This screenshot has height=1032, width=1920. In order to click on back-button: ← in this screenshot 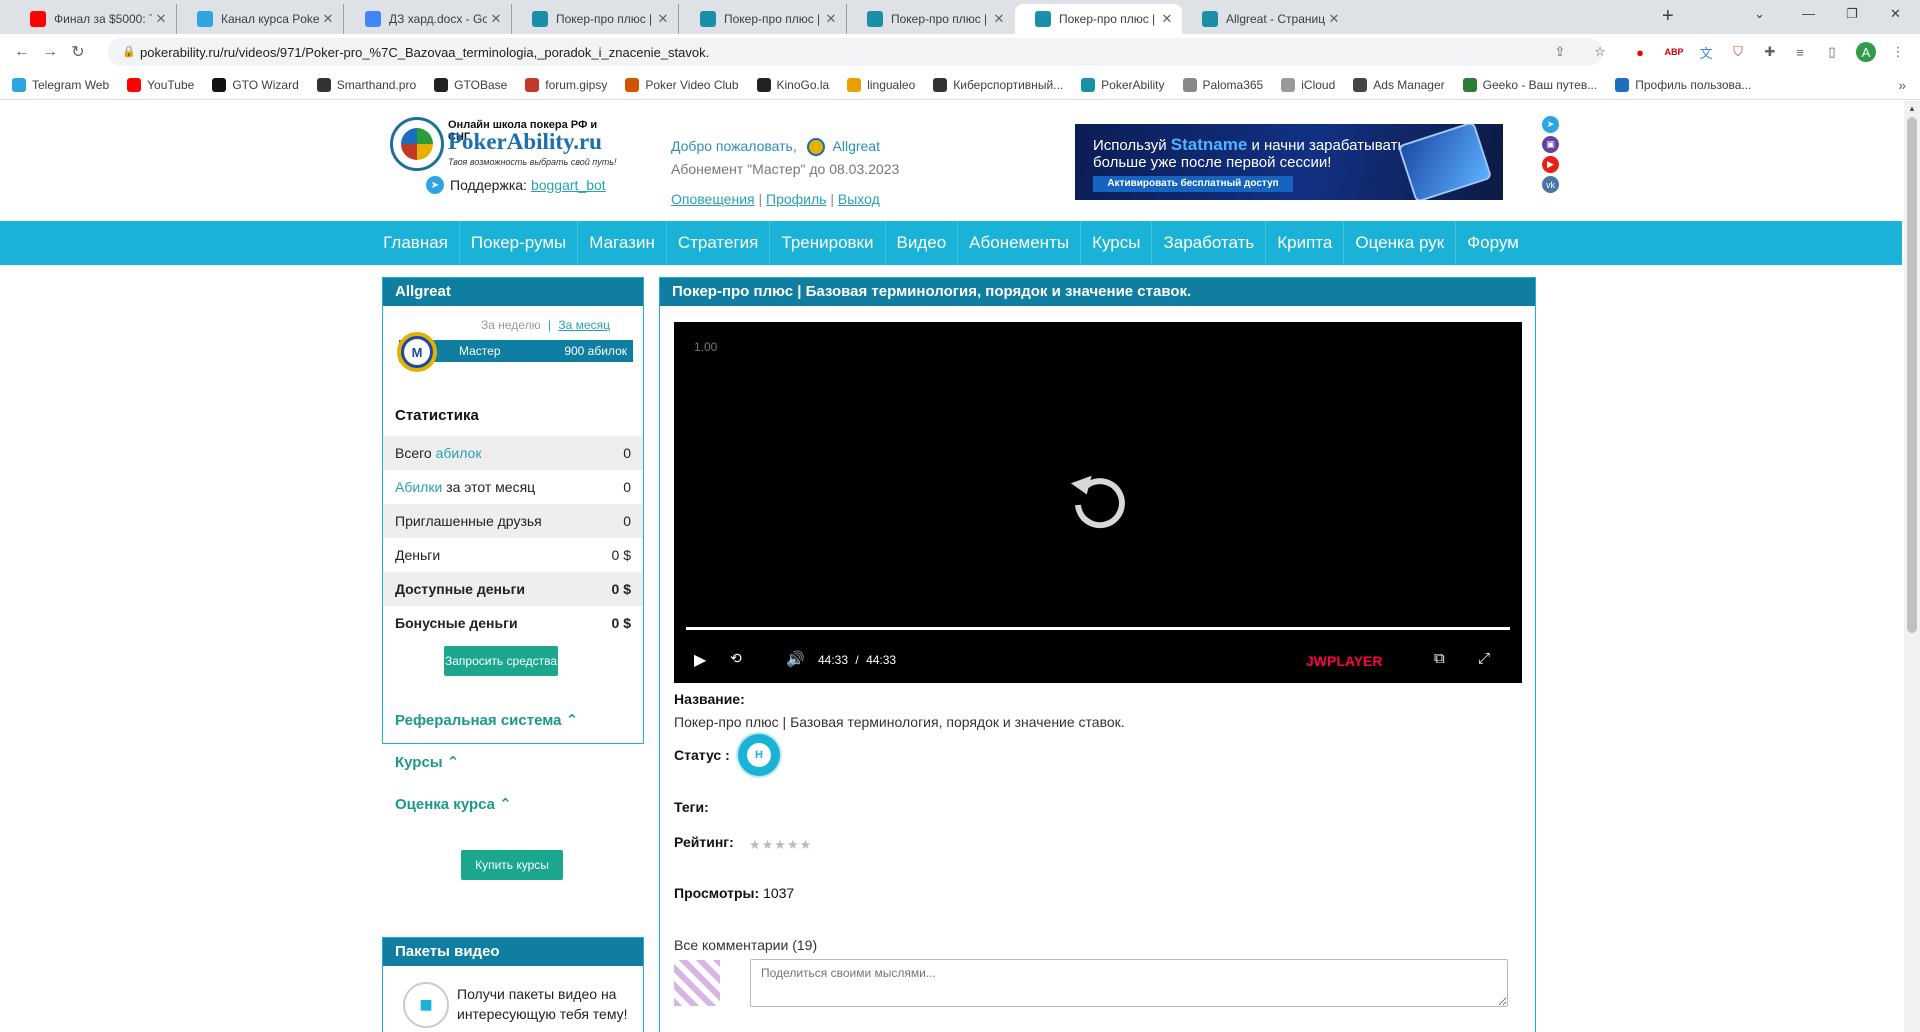, I will do `click(22, 52)`.